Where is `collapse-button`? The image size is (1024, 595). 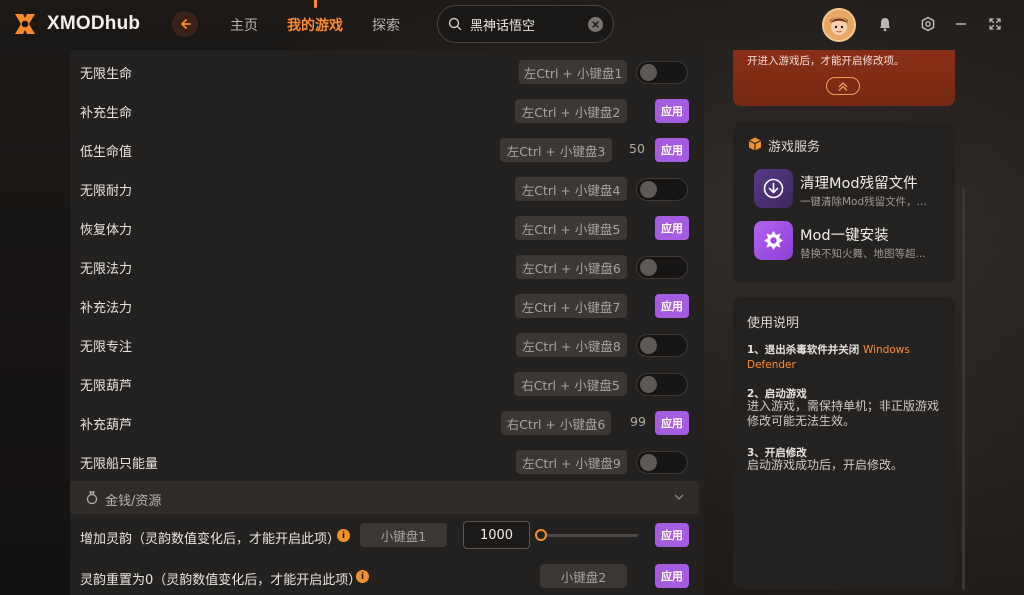 collapse-button is located at coordinates (843, 86).